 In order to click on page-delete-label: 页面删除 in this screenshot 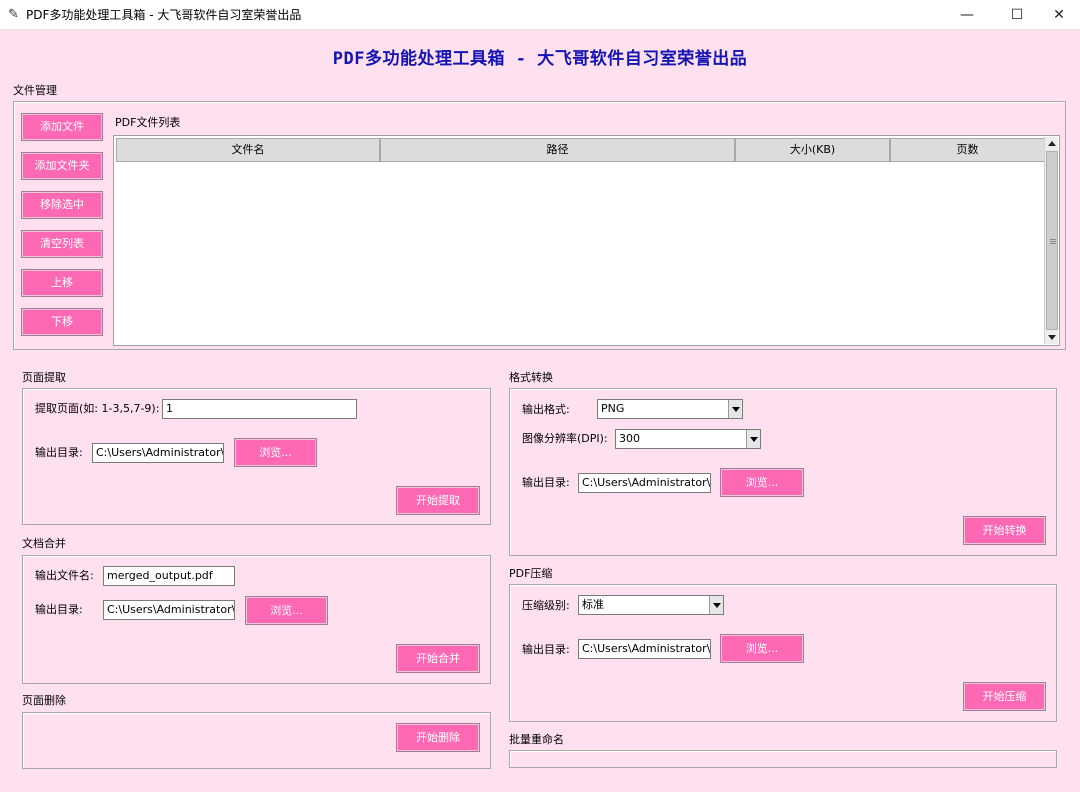, I will do `click(44, 700)`.